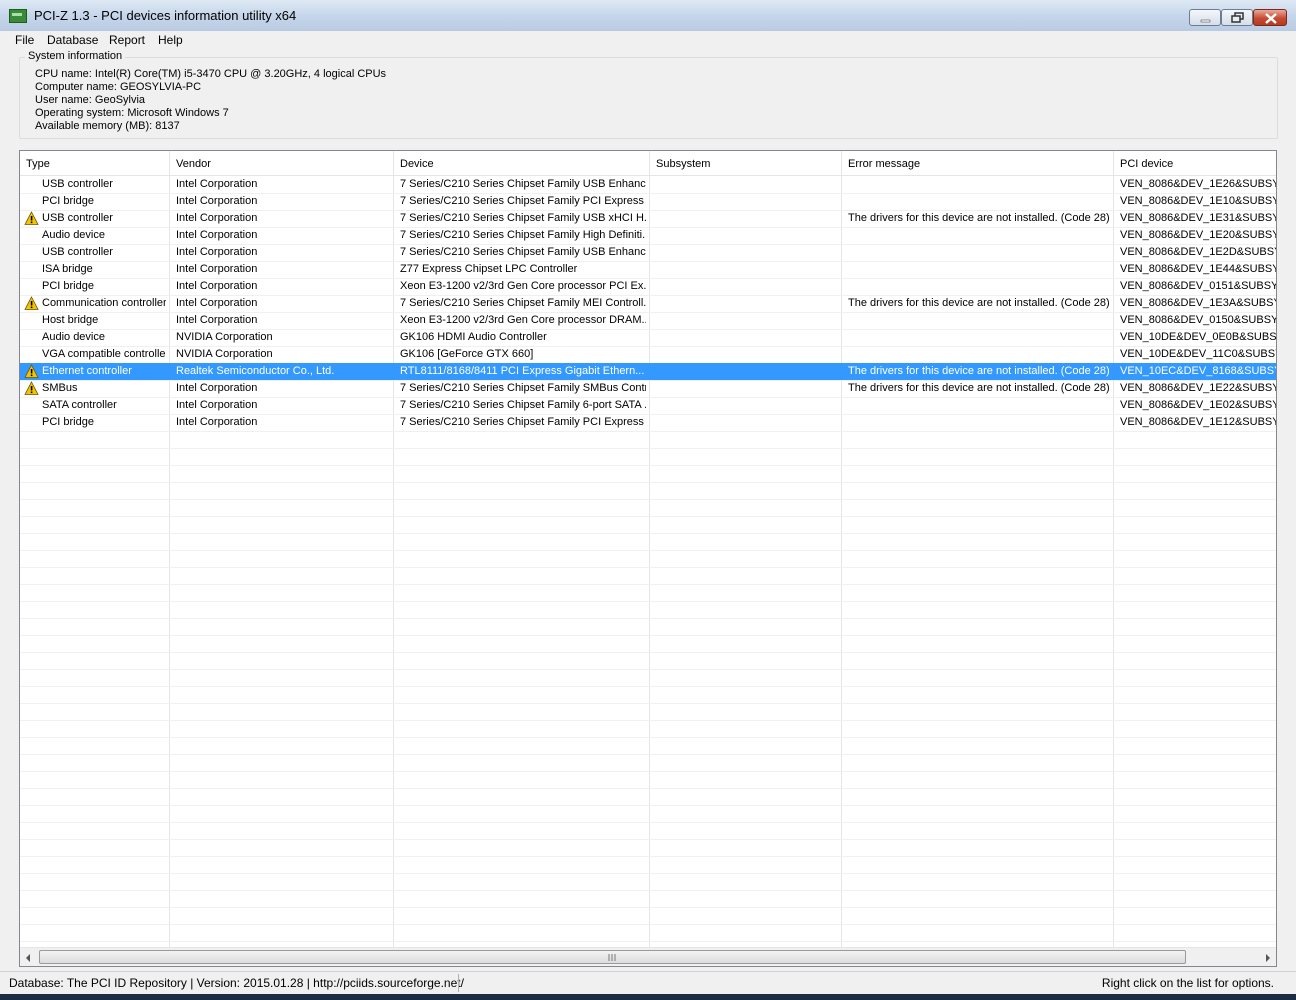 This screenshot has height=1000, width=1296. Describe the element at coordinates (72, 40) in the screenshot. I see `menu-database: Database` at that location.